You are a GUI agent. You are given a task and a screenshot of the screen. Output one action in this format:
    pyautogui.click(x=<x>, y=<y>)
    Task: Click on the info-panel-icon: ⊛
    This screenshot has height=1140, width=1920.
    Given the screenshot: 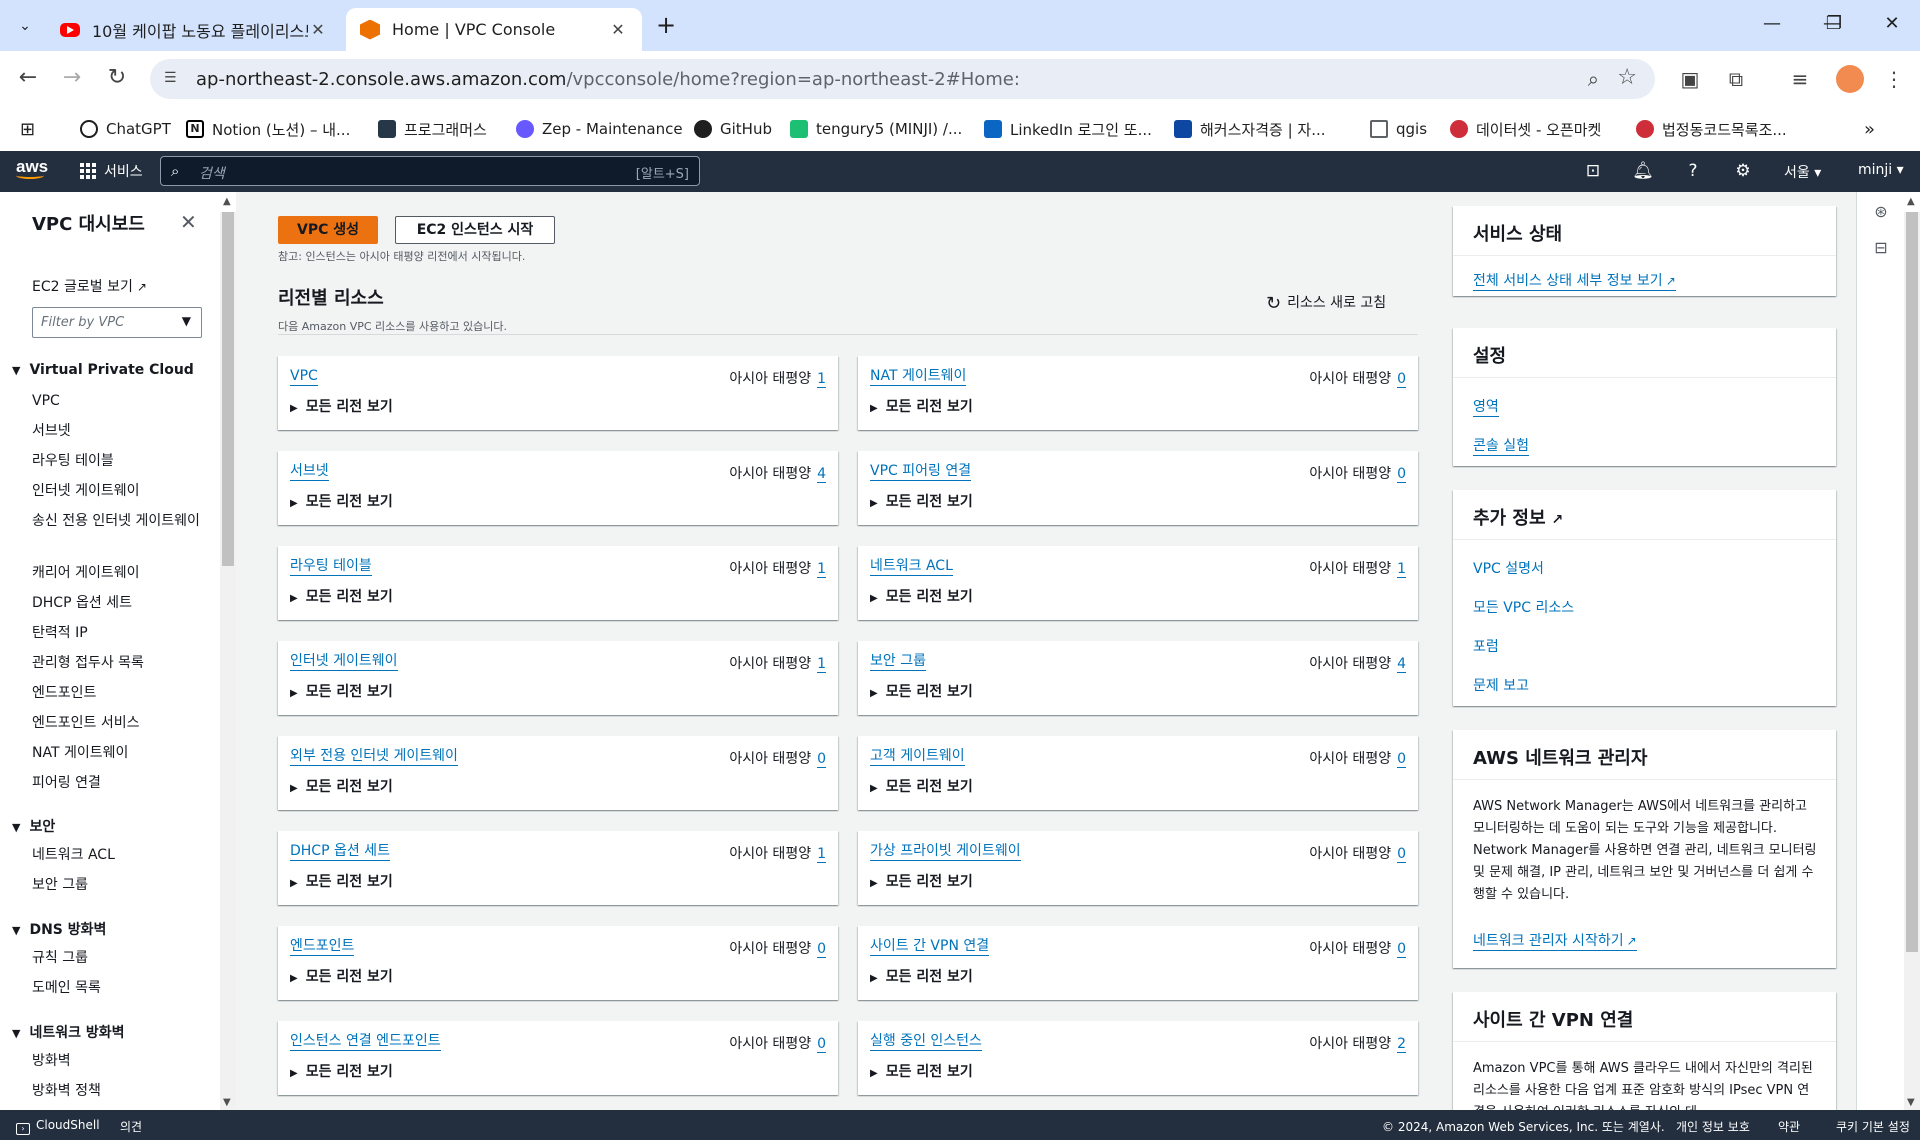 What is the action you would take?
    pyautogui.click(x=1881, y=212)
    